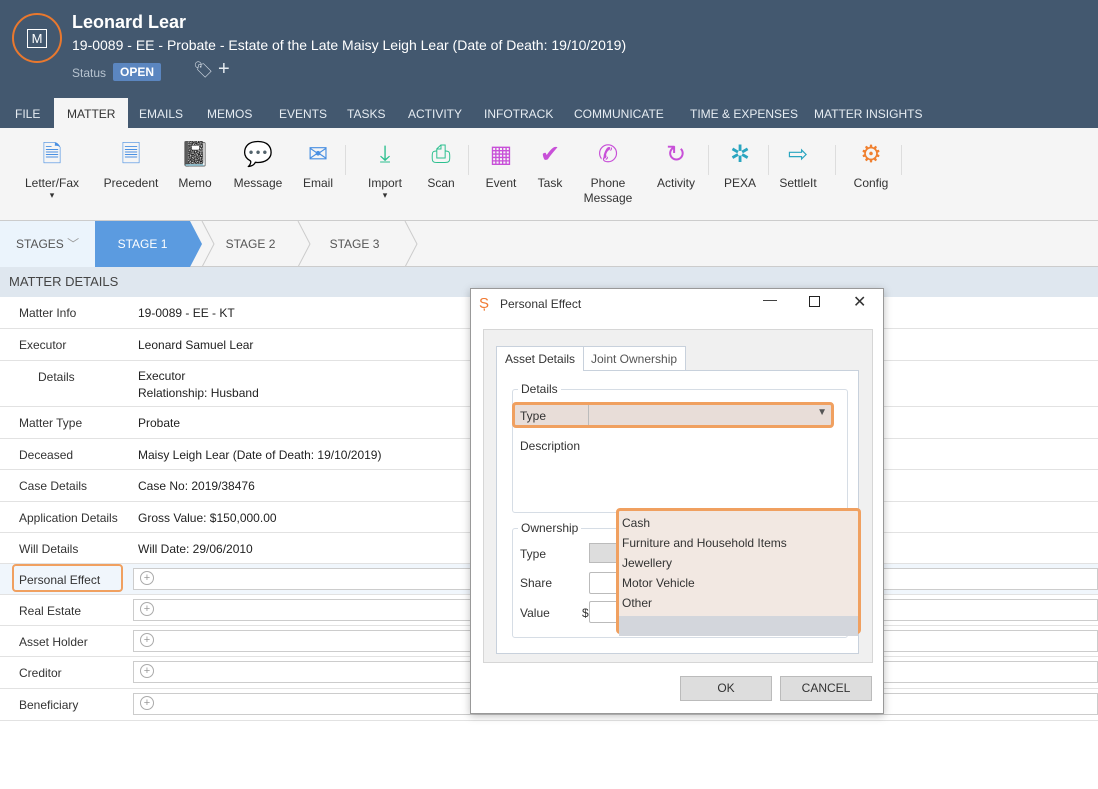 This screenshot has height=789, width=1098. I want to click on row-label: Will Details, so click(49, 549).